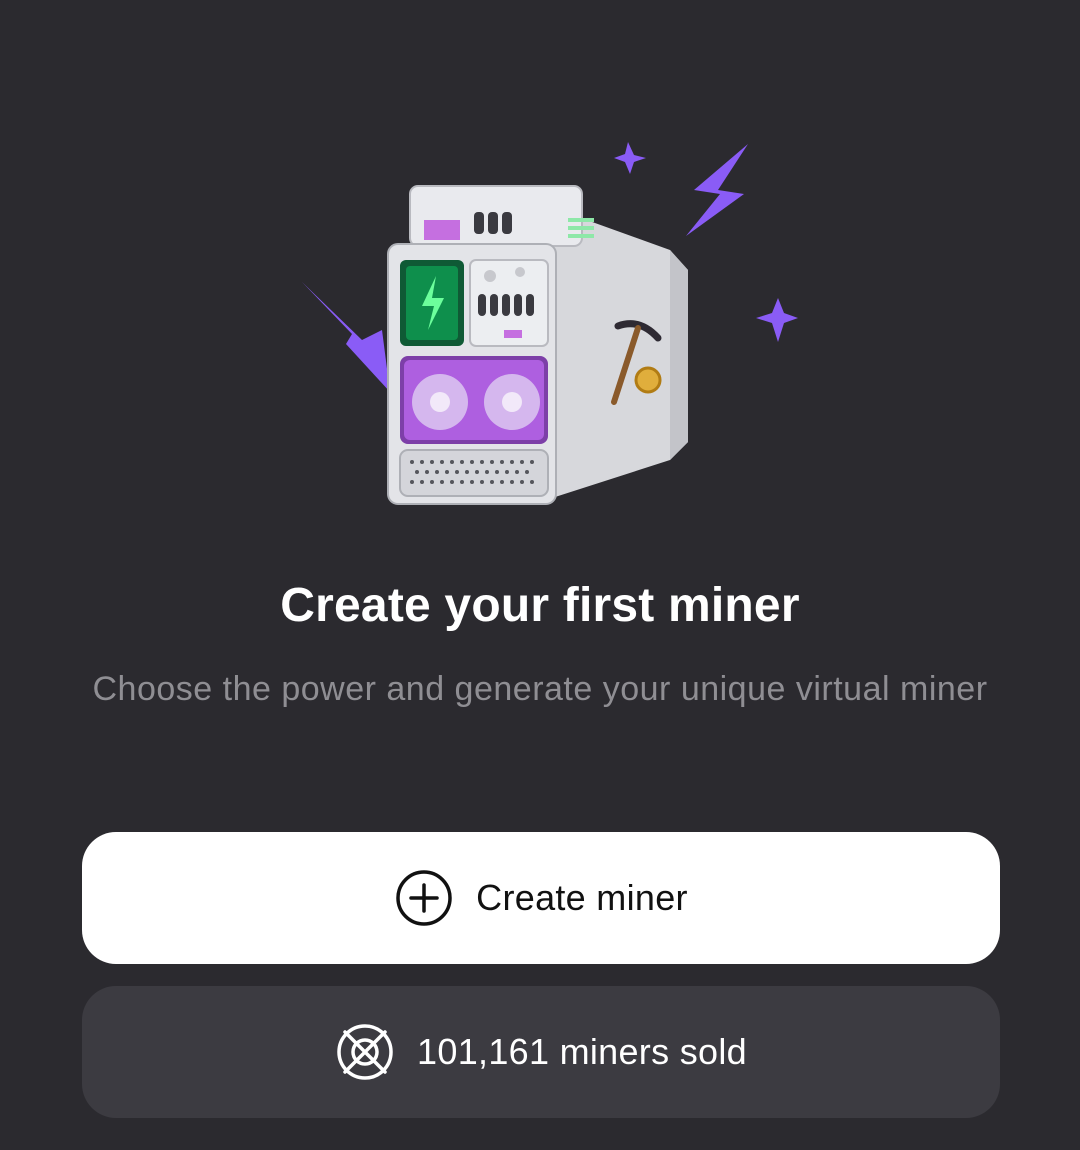  I want to click on miners-sold-badge: 101,161 miners sold, so click(541, 1052).